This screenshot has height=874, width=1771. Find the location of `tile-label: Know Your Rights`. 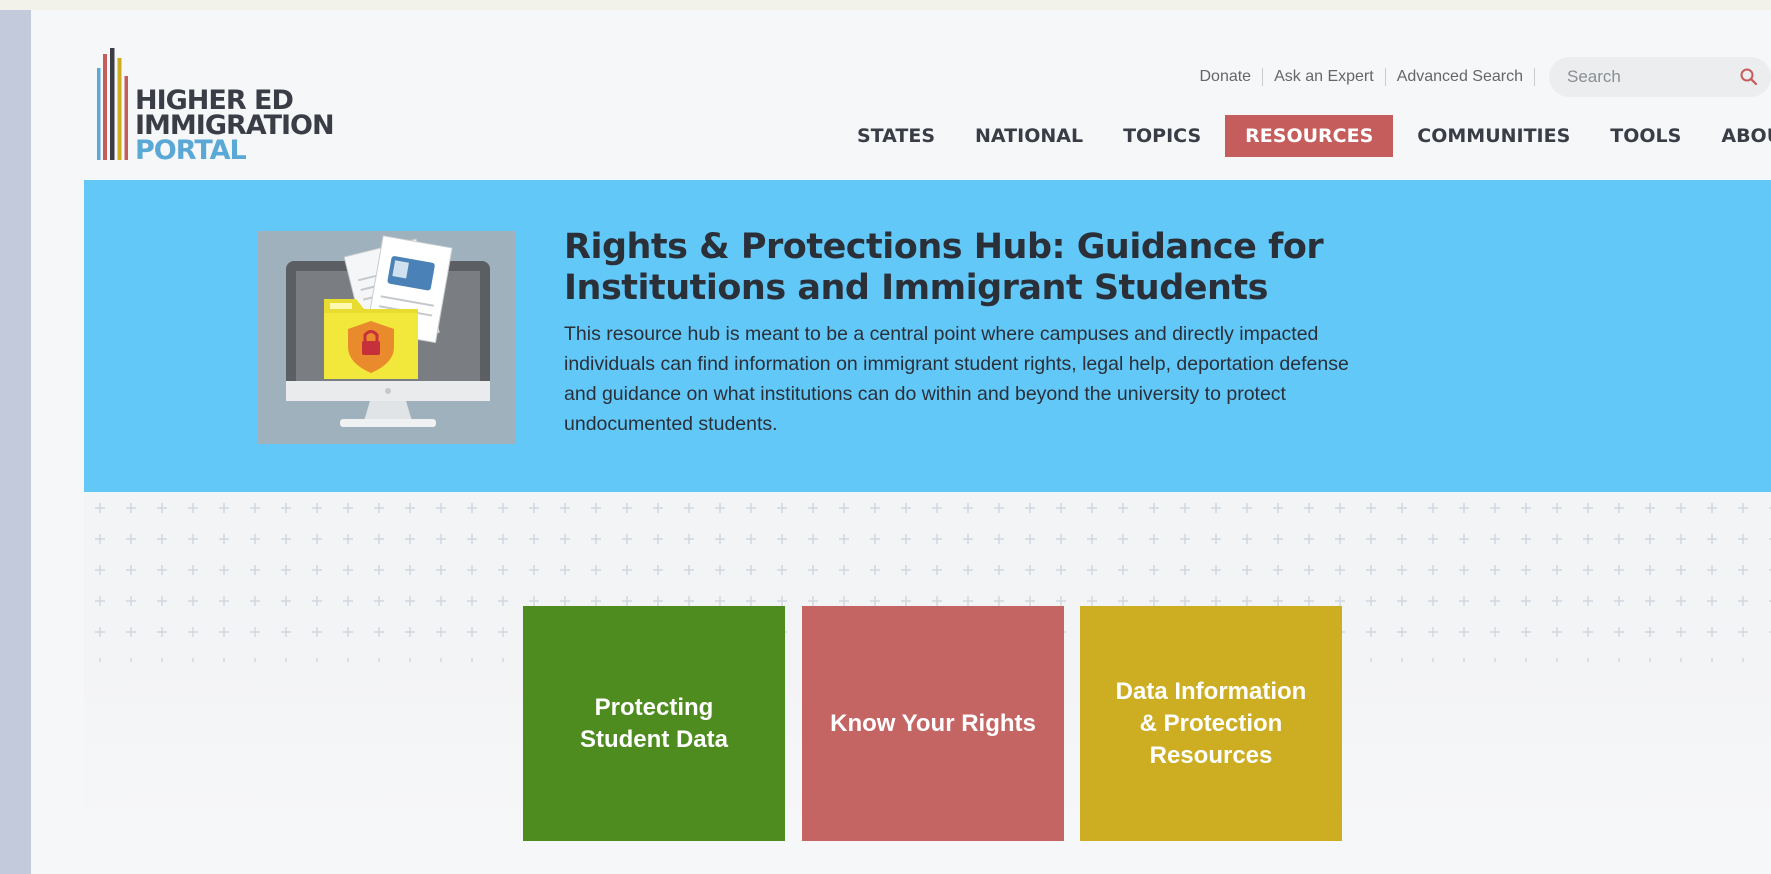

tile-label: Know Your Rights is located at coordinates (933, 723).